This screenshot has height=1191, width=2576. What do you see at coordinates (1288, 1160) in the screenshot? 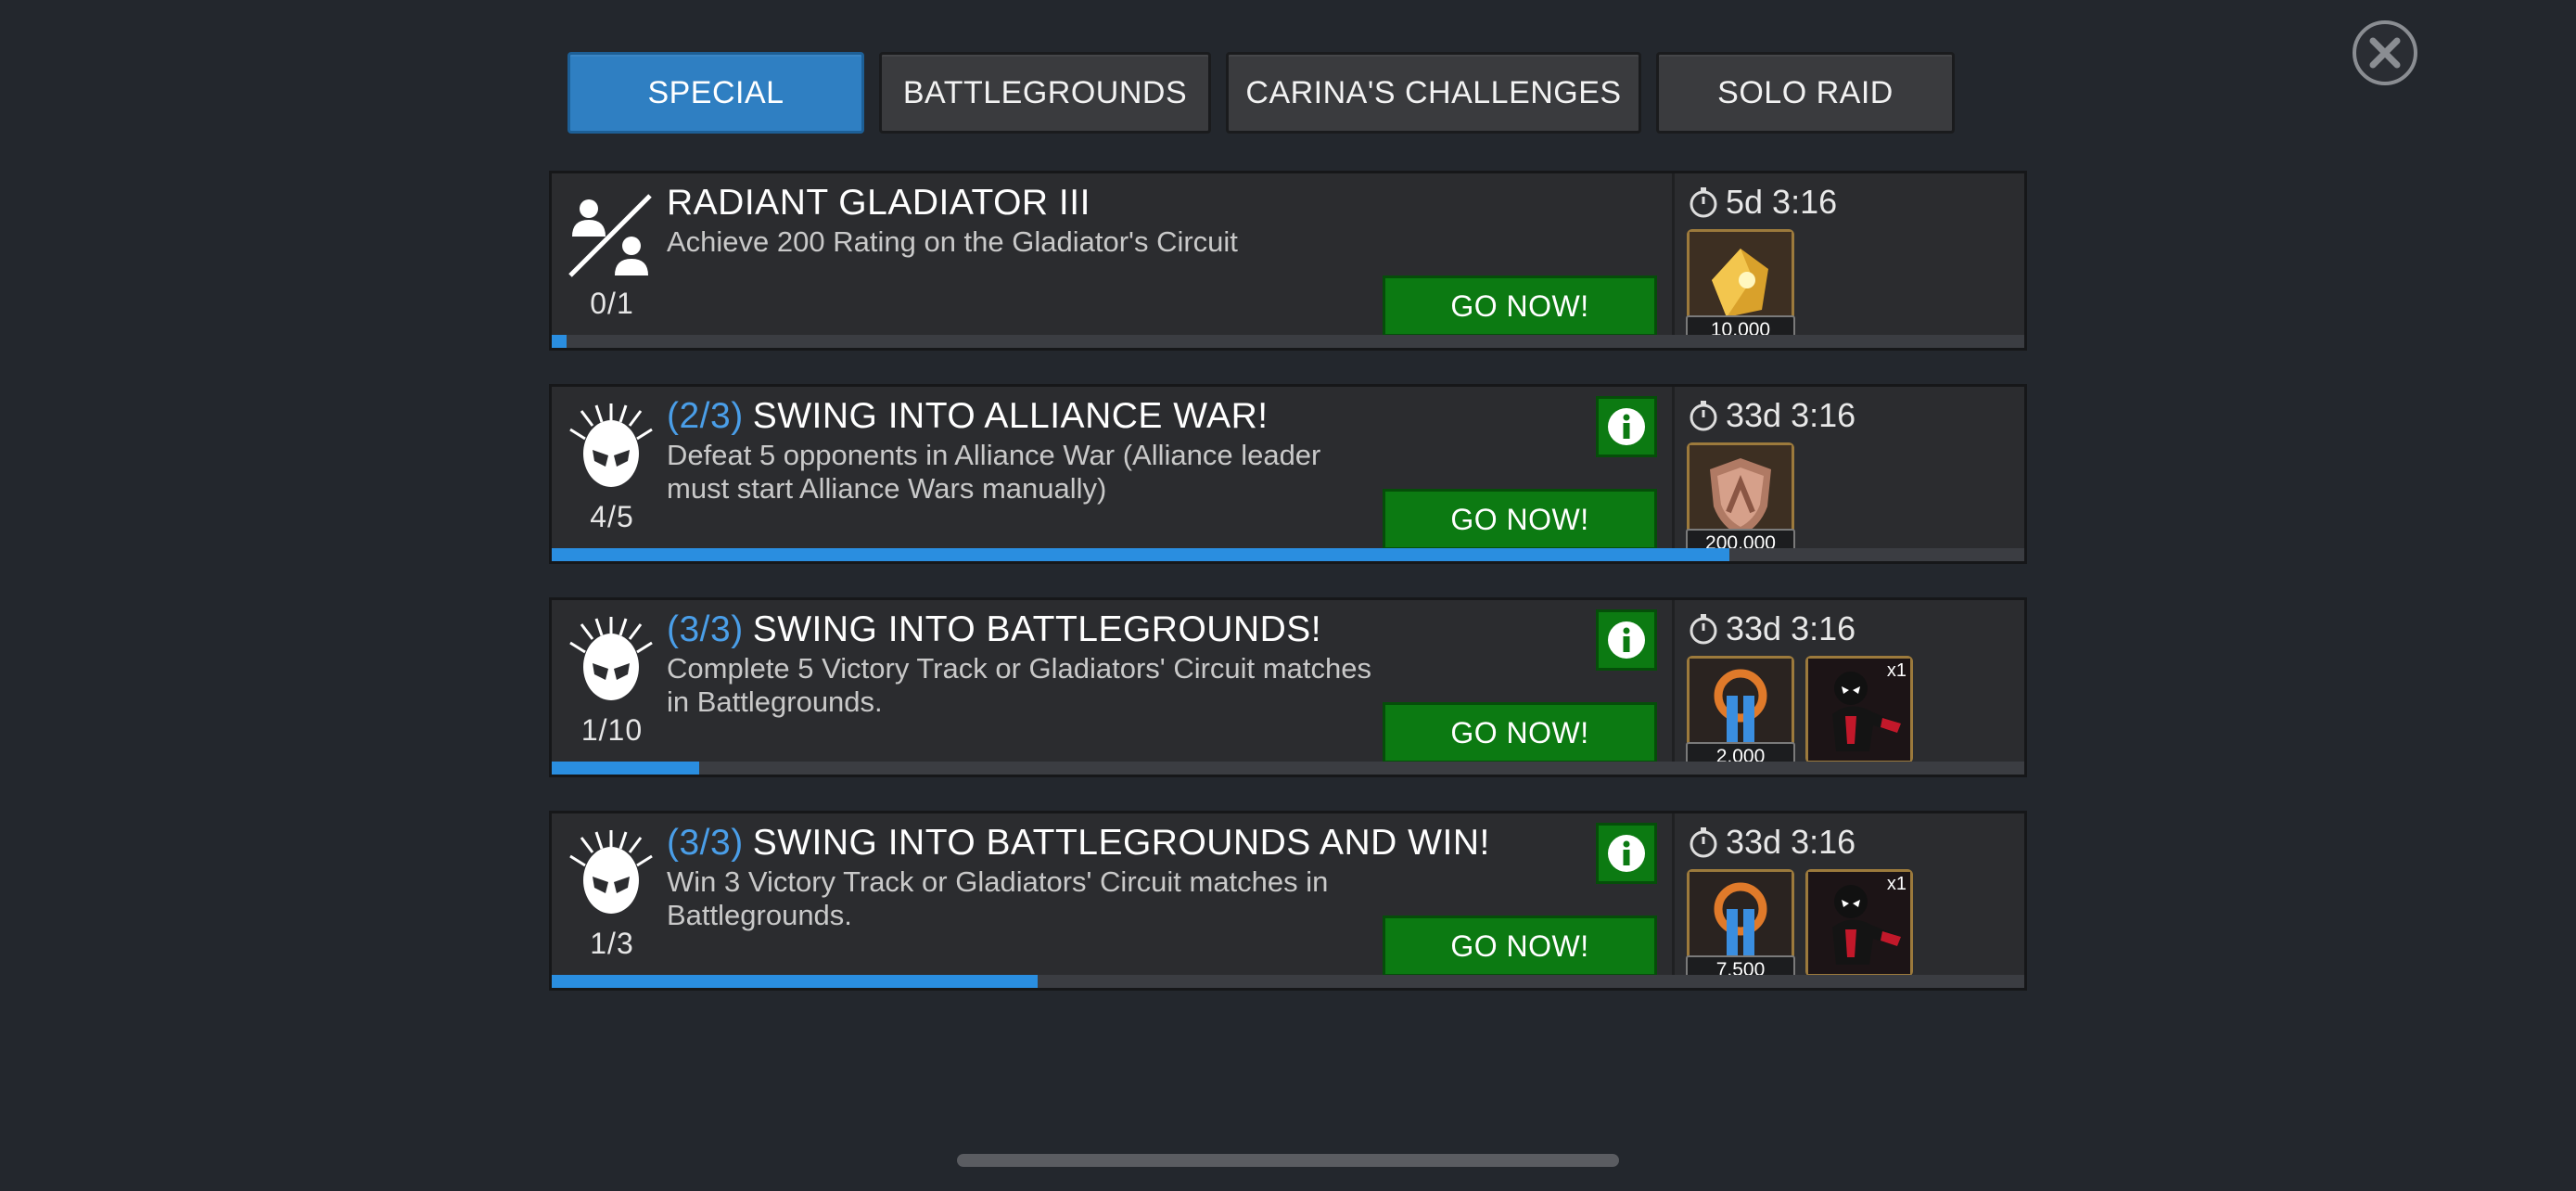
I see `scrollbar` at bounding box center [1288, 1160].